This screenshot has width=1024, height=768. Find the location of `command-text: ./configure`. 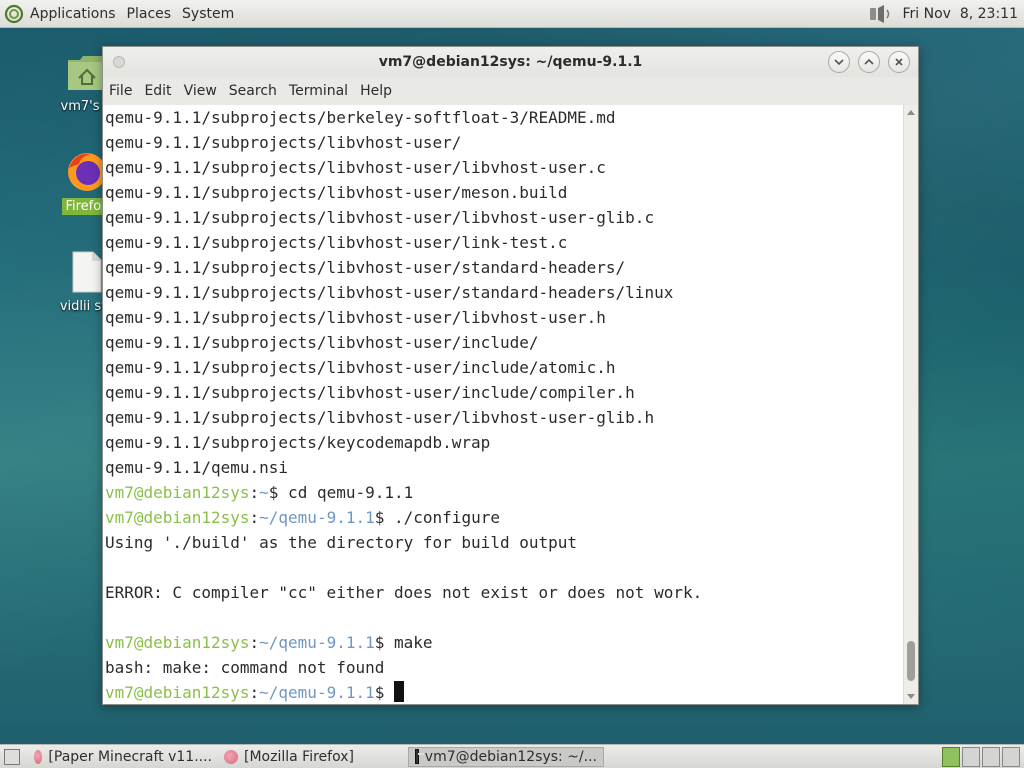

command-text: ./configure is located at coordinates (442, 517).